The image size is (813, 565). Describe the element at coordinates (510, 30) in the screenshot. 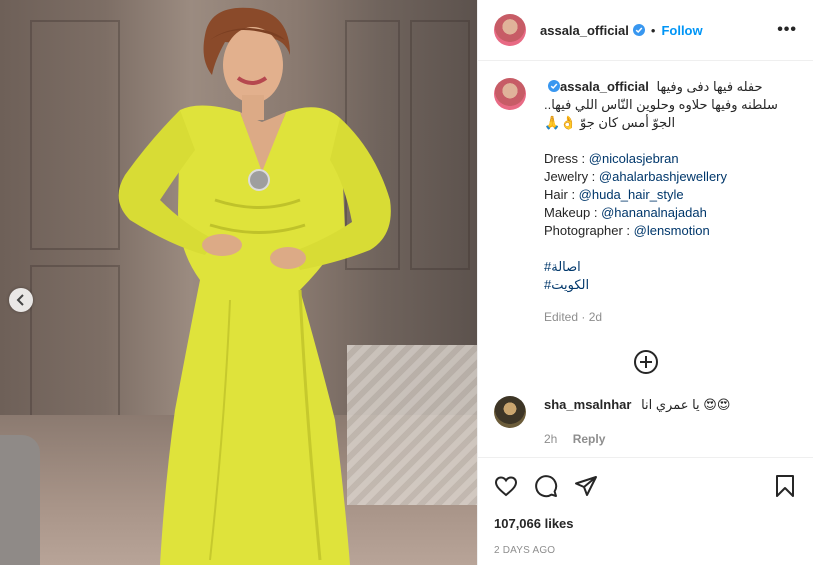

I see `author-avatar` at that location.